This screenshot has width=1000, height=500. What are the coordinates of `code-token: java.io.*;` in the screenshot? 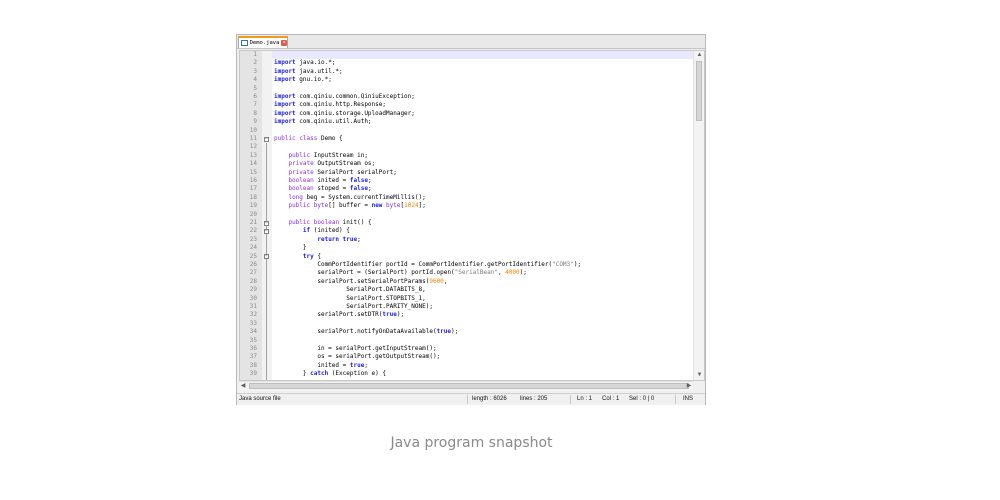 It's located at (315, 63).